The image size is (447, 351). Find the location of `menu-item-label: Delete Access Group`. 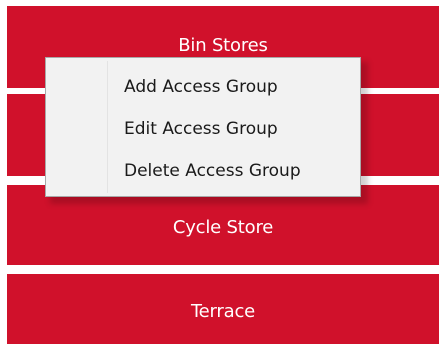

menu-item-label: Delete Access Group is located at coordinates (212, 171).